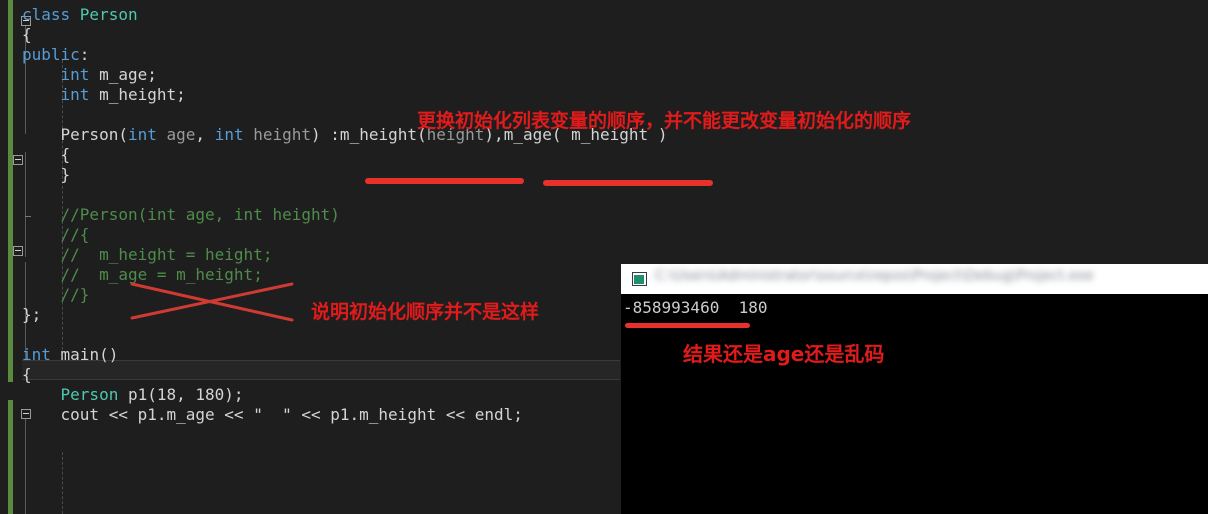  What do you see at coordinates (444, 181) in the screenshot?
I see `underline-m-height-init` at bounding box center [444, 181].